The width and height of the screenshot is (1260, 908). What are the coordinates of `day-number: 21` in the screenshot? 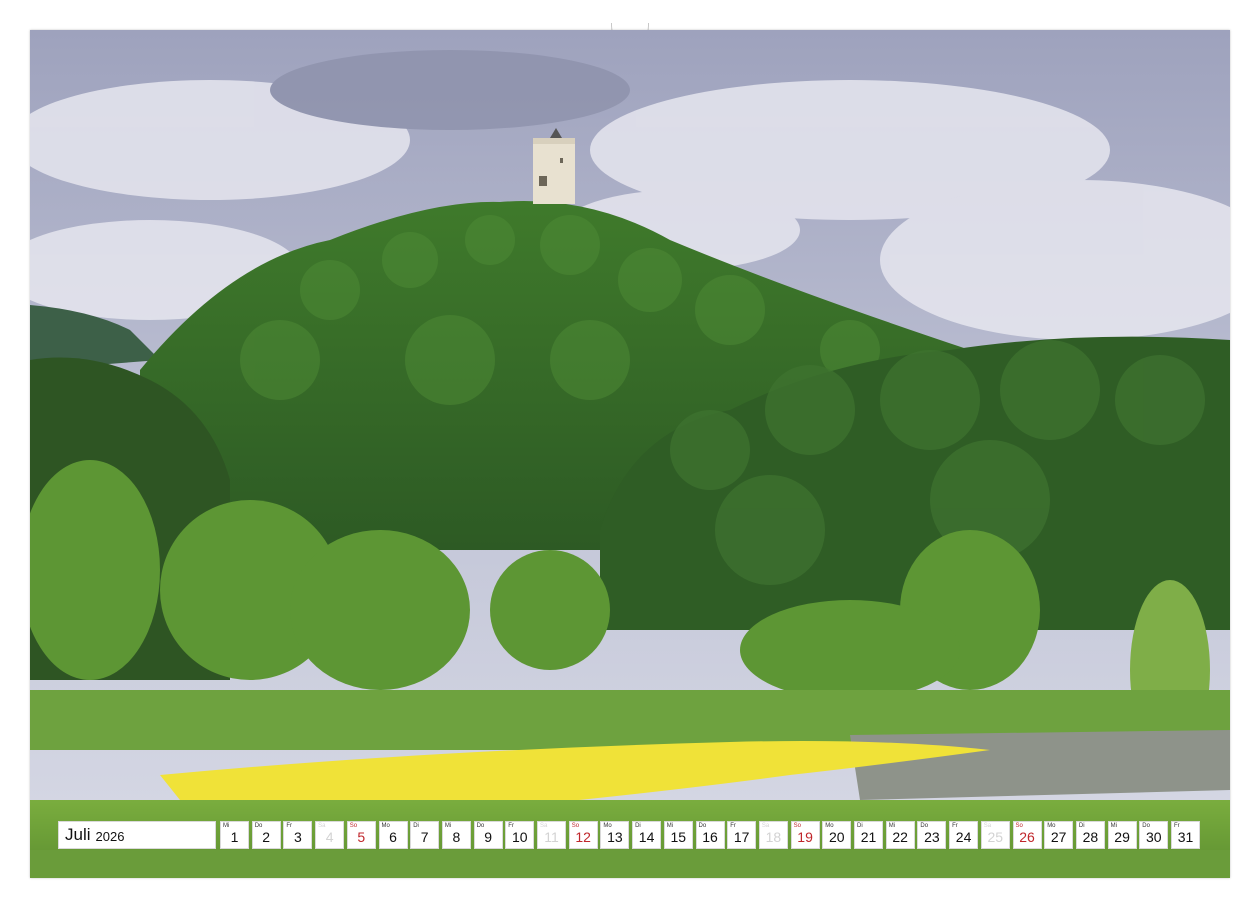 It's located at (868, 837).